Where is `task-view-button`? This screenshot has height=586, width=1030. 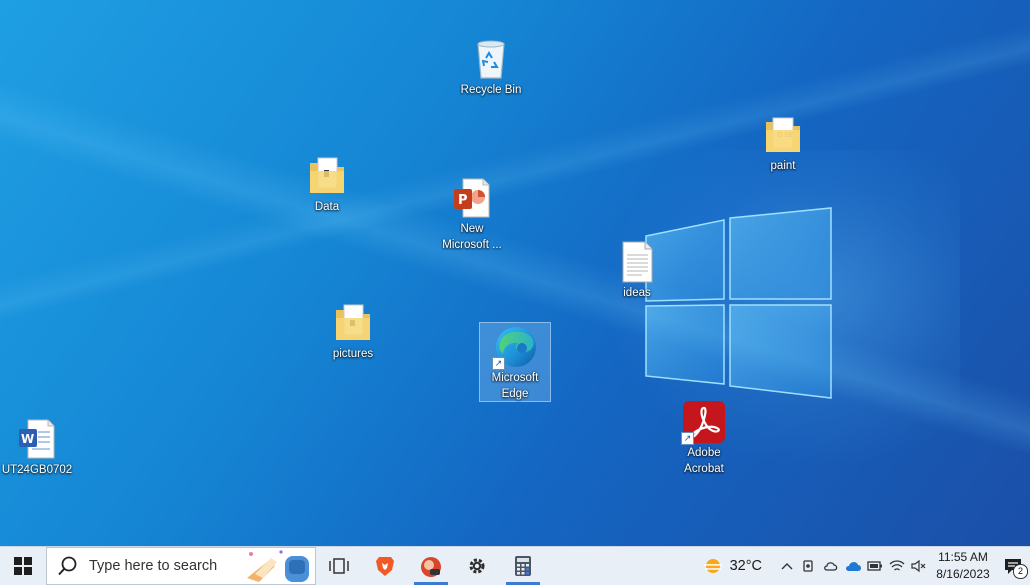
task-view-button is located at coordinates (339, 566).